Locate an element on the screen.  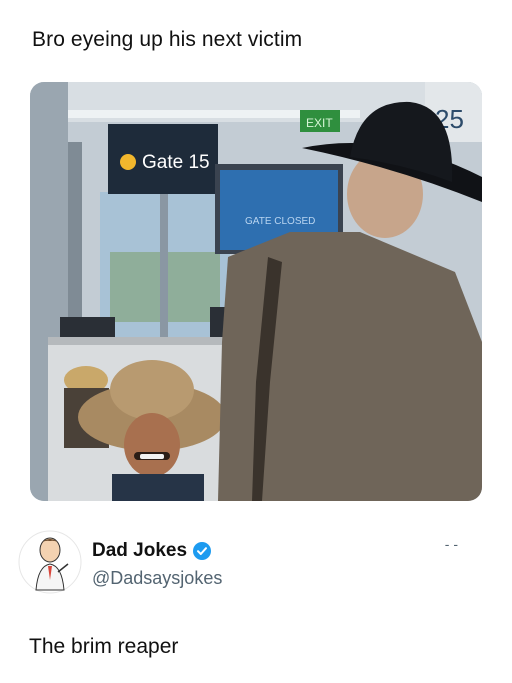
seated-man-face is located at coordinates (152, 445).